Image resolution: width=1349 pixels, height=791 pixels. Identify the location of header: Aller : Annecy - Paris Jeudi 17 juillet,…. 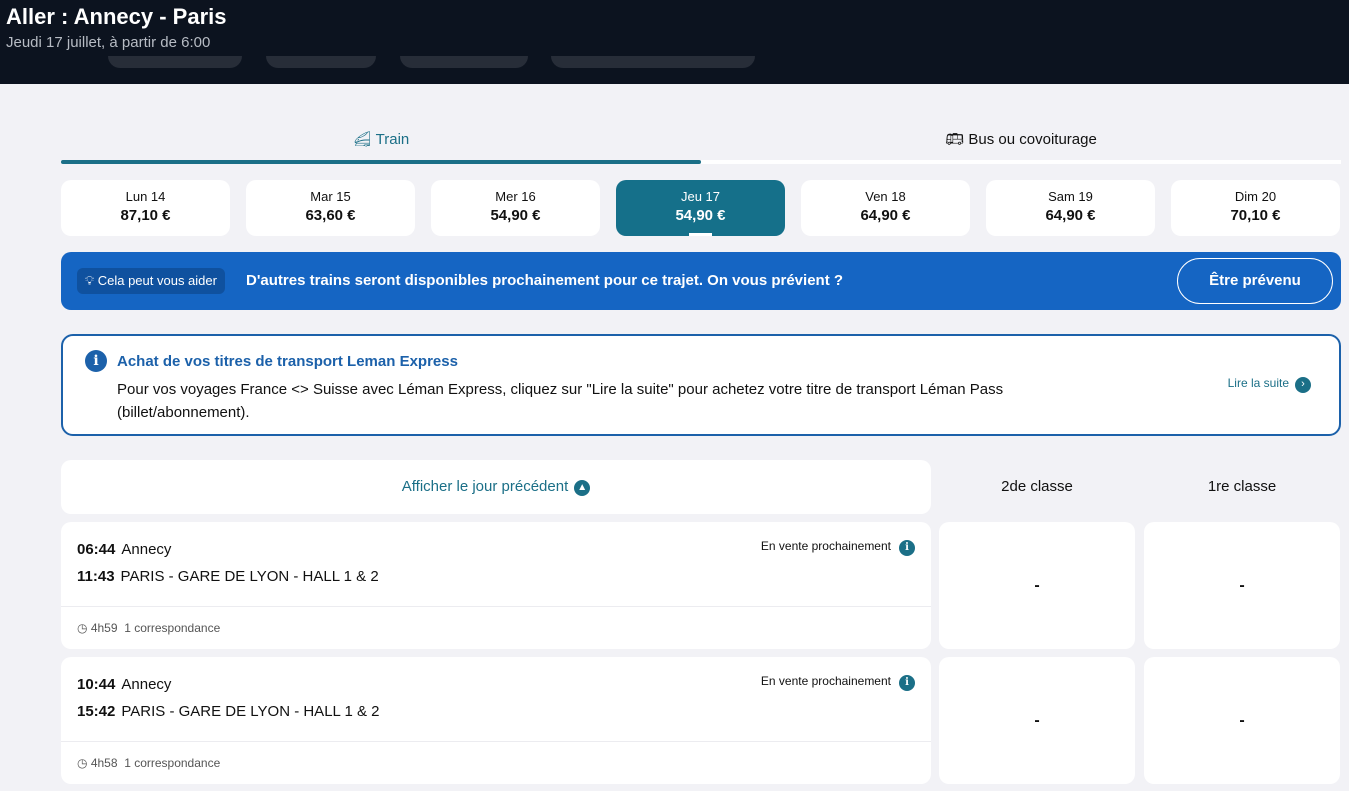
(674, 42).